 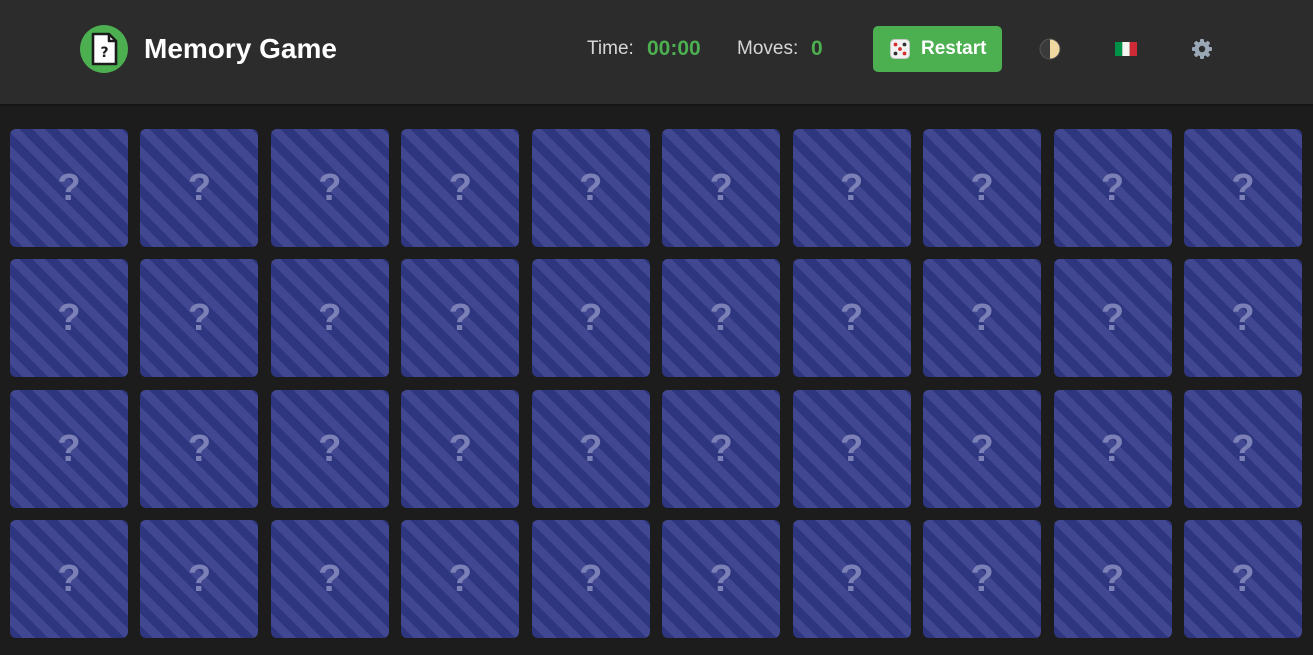 What do you see at coordinates (954, 48) in the screenshot?
I see `restart-label: Restart` at bounding box center [954, 48].